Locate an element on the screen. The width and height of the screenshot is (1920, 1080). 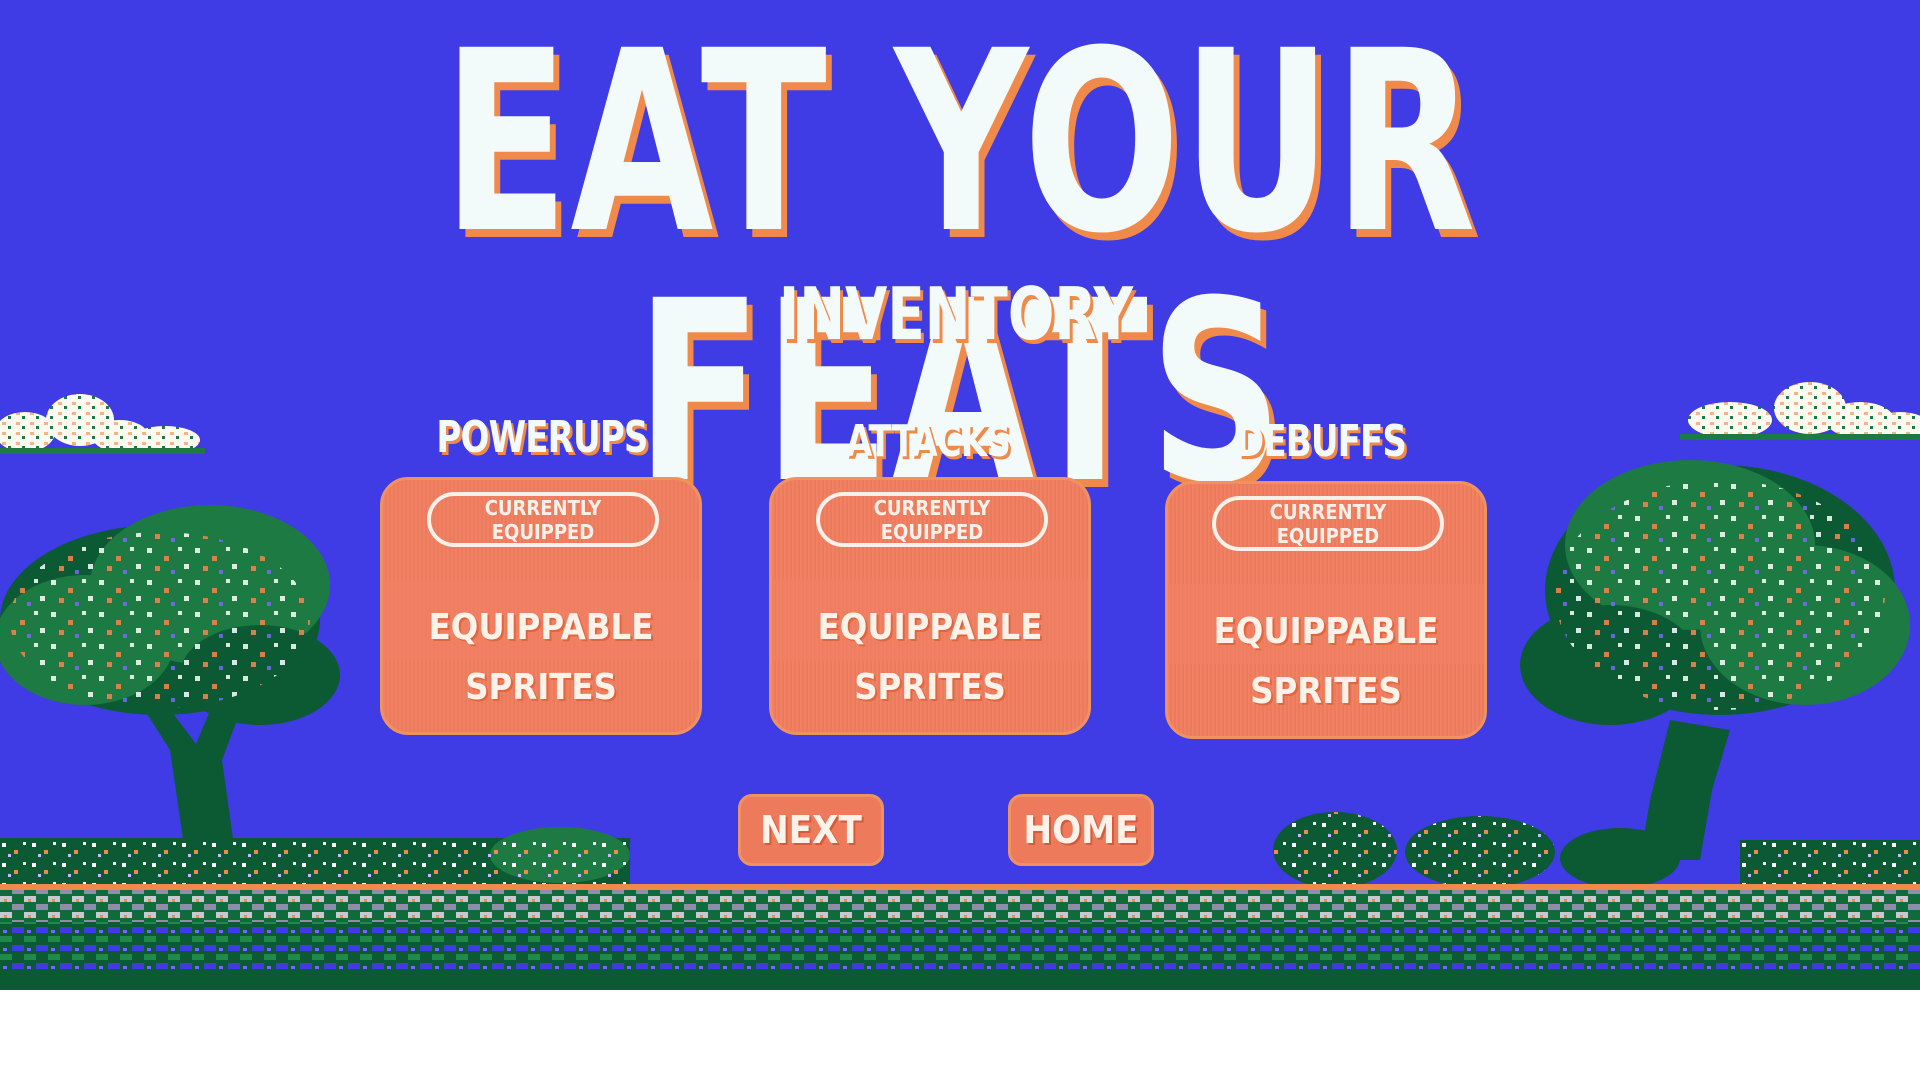
page-title: Inventory is located at coordinates (956, 314).